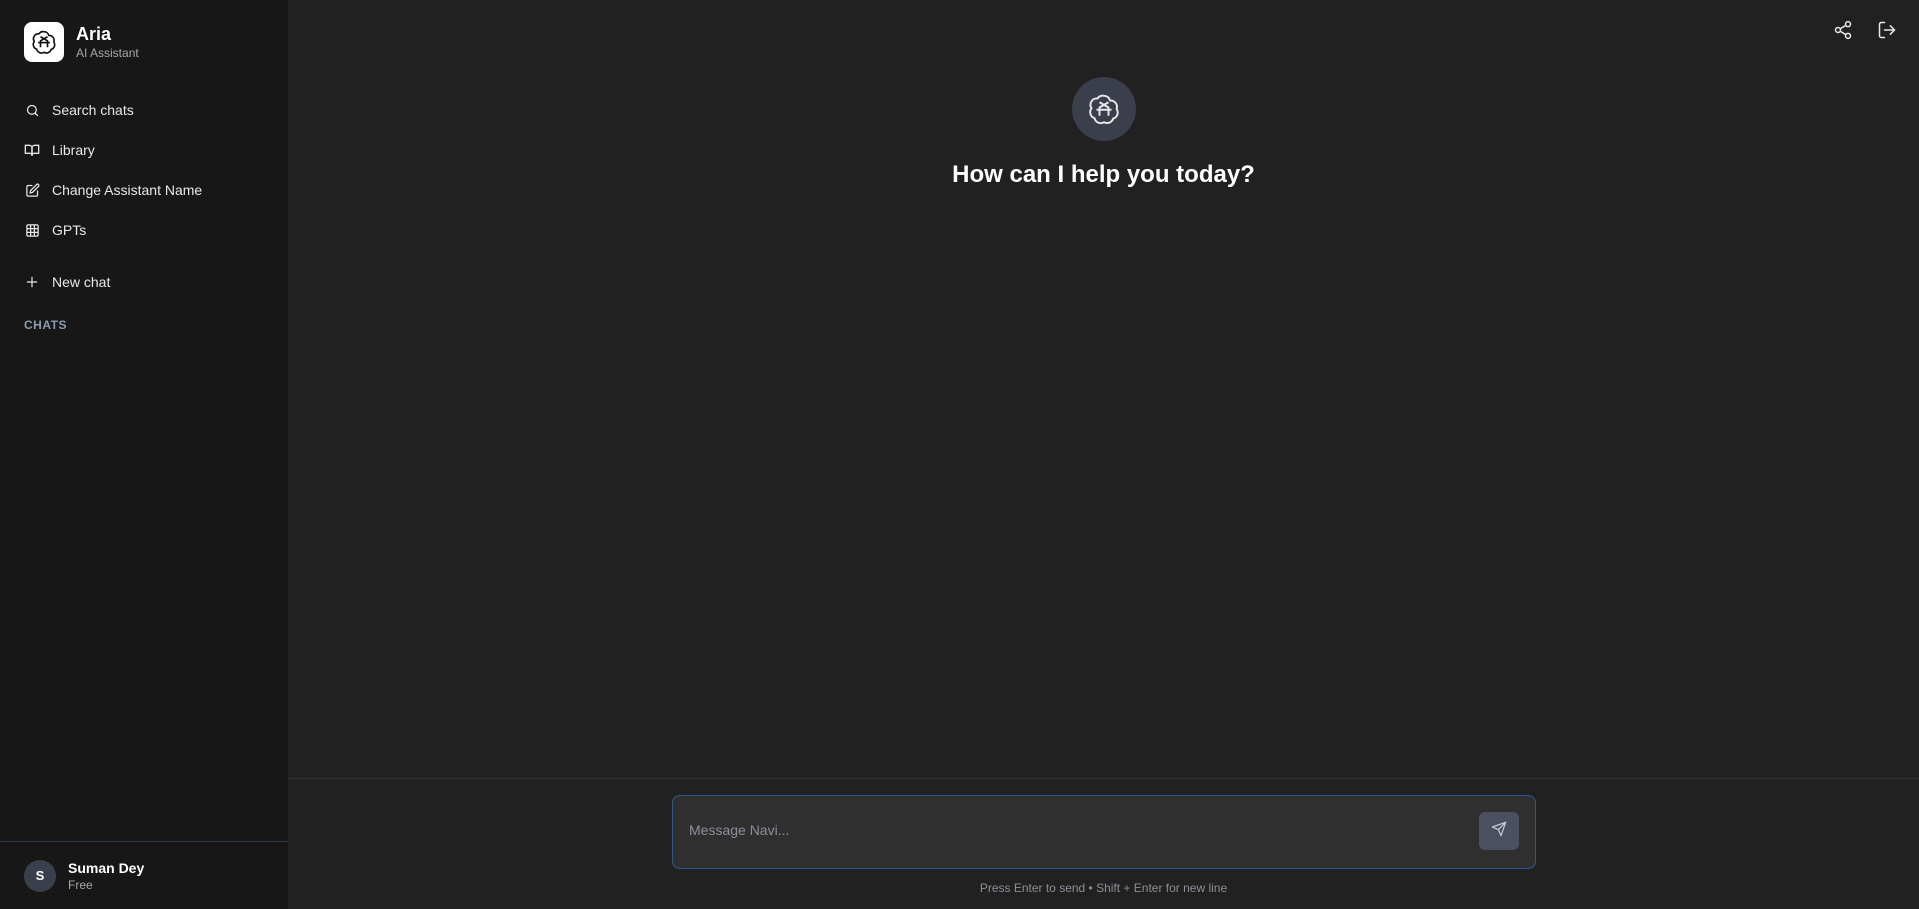 The width and height of the screenshot is (1919, 909). I want to click on book-icon, so click(32, 150).